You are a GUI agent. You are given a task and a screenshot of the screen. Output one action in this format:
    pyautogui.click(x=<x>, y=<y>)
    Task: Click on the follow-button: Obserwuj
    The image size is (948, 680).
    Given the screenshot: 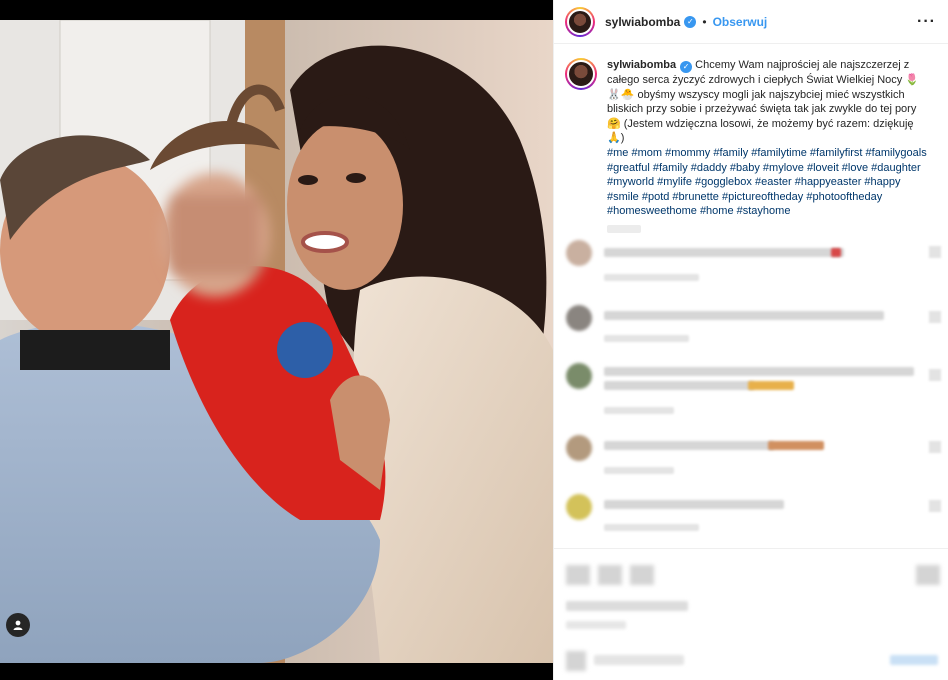 What is the action you would take?
    pyautogui.click(x=740, y=22)
    